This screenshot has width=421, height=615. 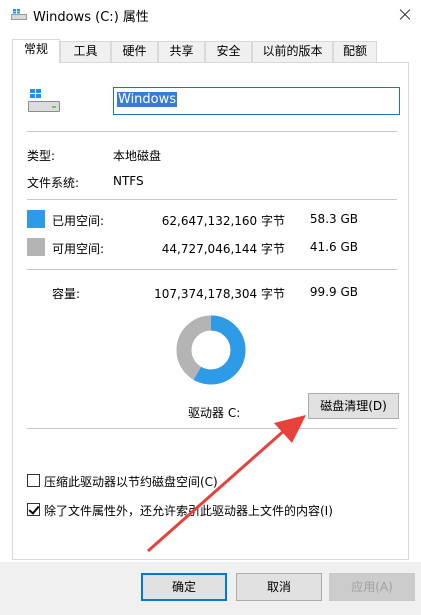 I want to click on index-checkbox, so click(x=33, y=509).